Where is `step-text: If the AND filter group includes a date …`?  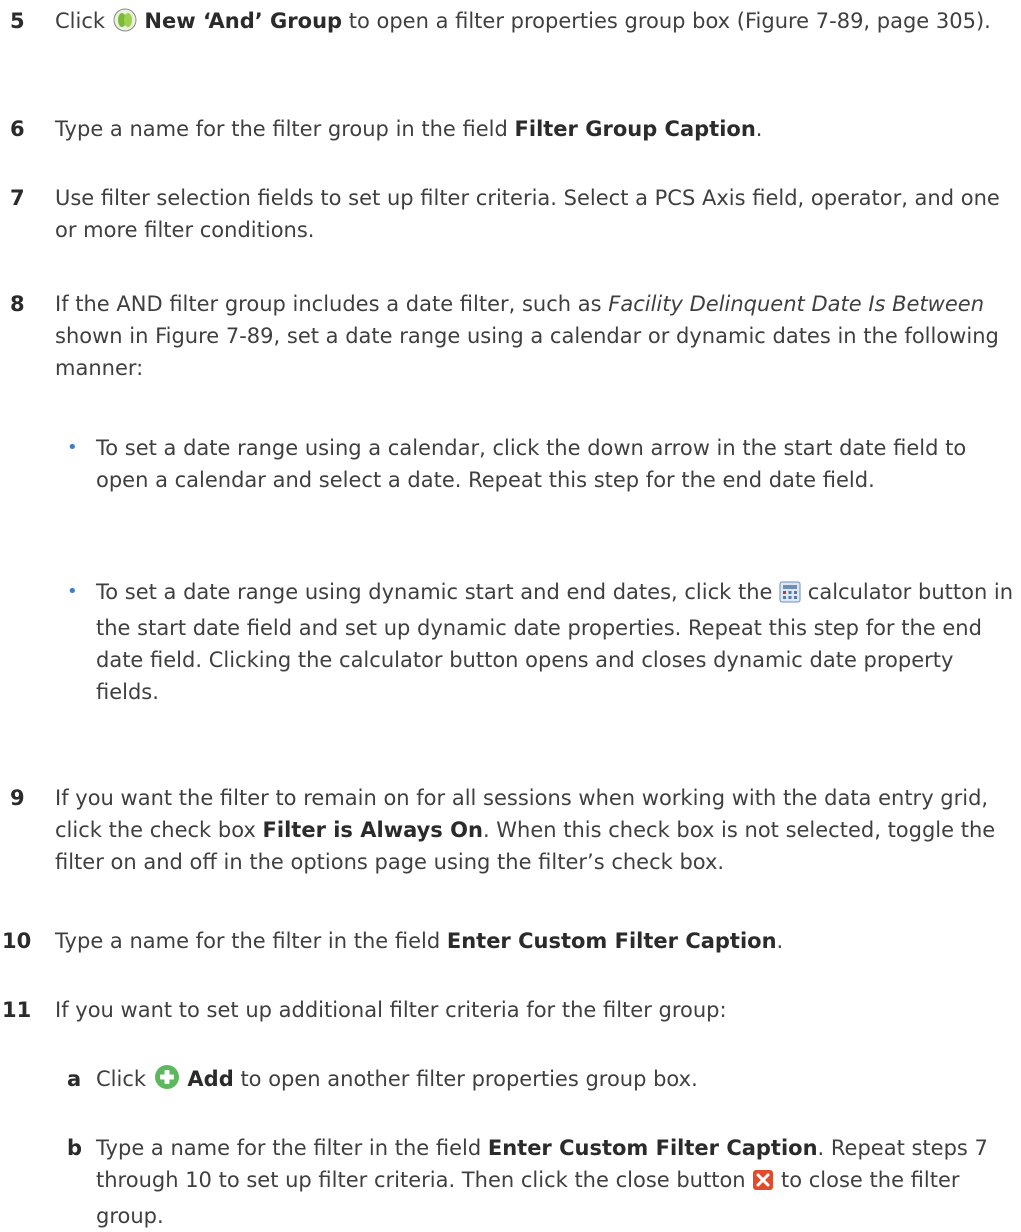 step-text: If the AND filter group includes a date … is located at coordinates (527, 336).